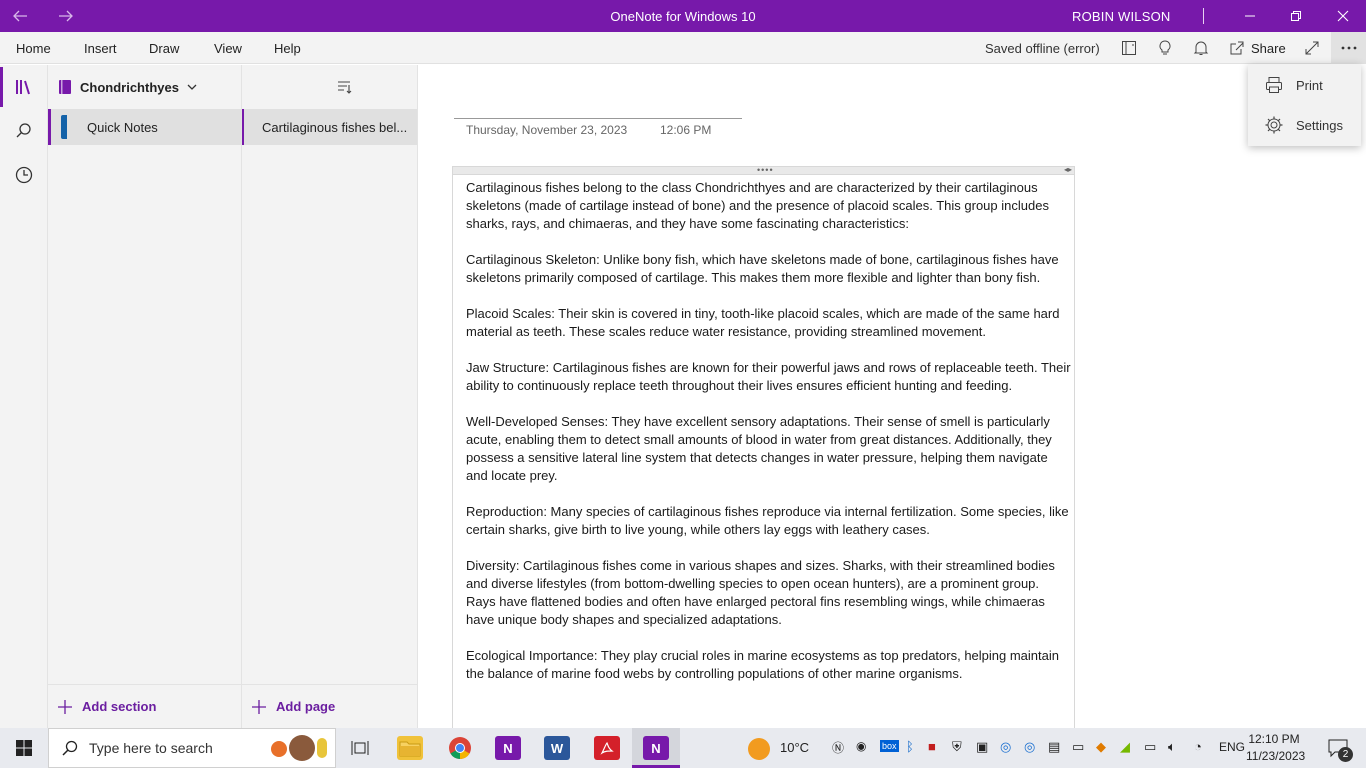 The height and width of the screenshot is (768, 1366). Describe the element at coordinates (1042, 48) in the screenshot. I see `sync-status: Saved offline (error)` at that location.